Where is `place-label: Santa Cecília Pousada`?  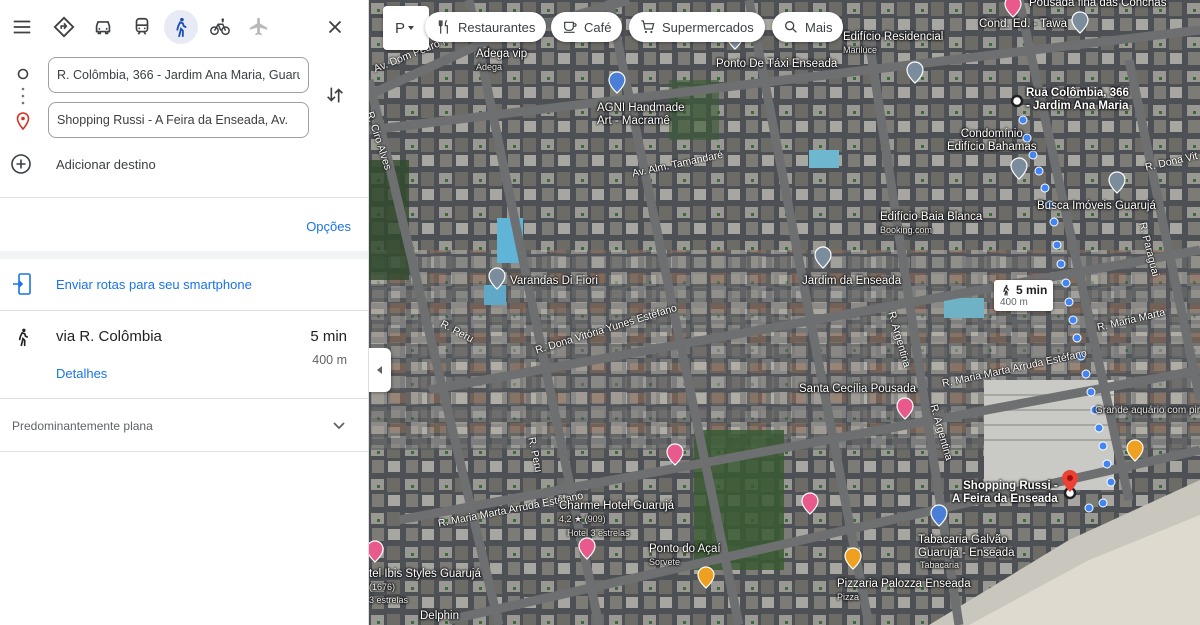
place-label: Santa Cecília Pousada is located at coordinates (857, 389).